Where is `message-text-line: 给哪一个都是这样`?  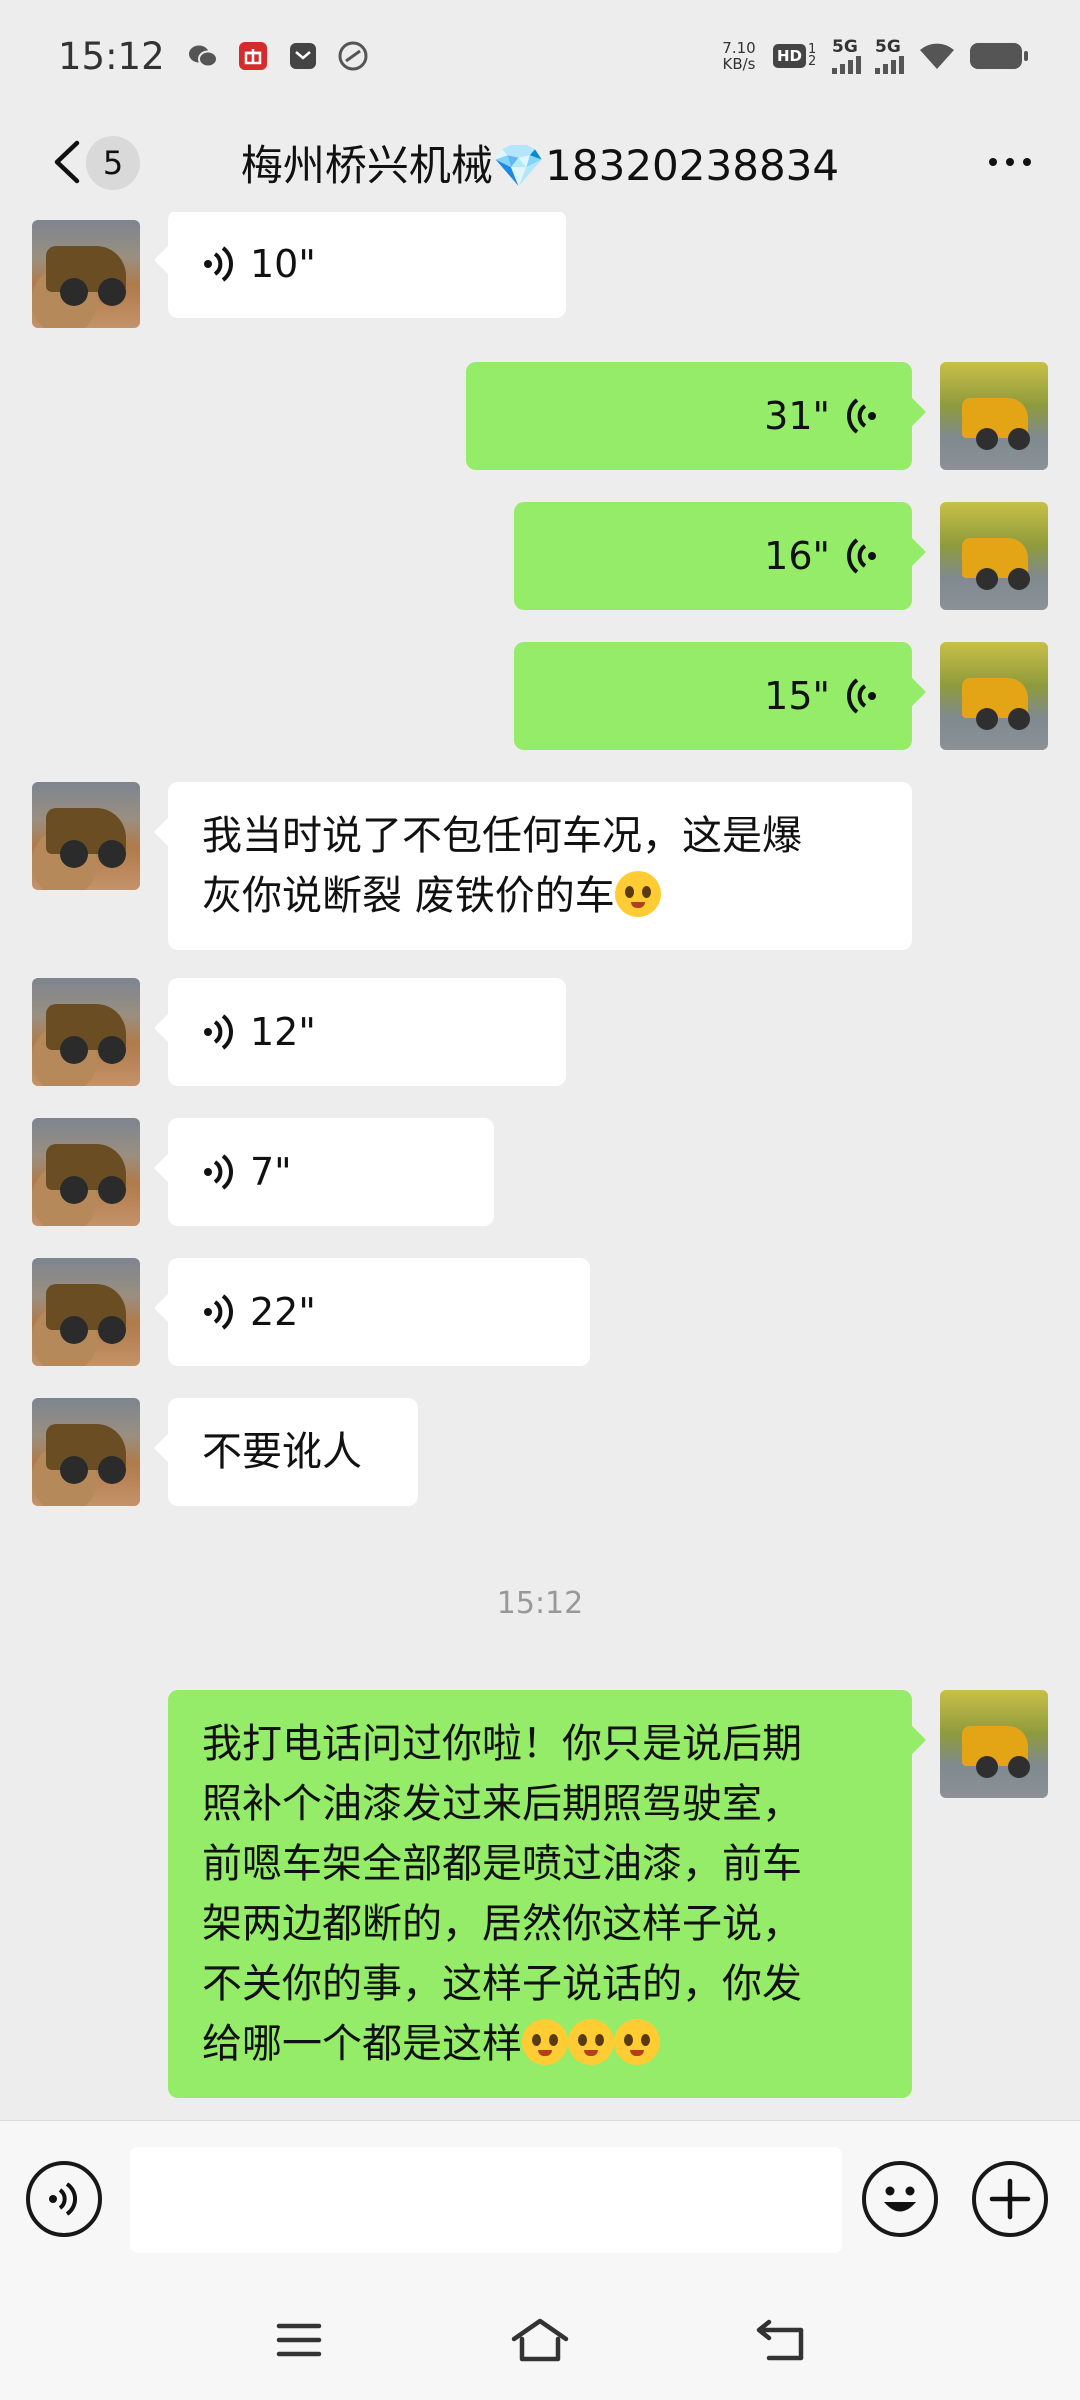
message-text-line: 给哪一个都是这样 is located at coordinates (362, 2044).